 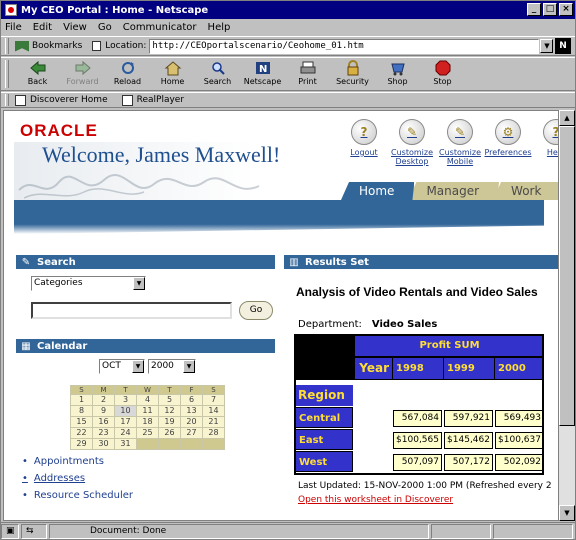 What do you see at coordinates (256, 310) in the screenshot?
I see `go-button: Go` at bounding box center [256, 310].